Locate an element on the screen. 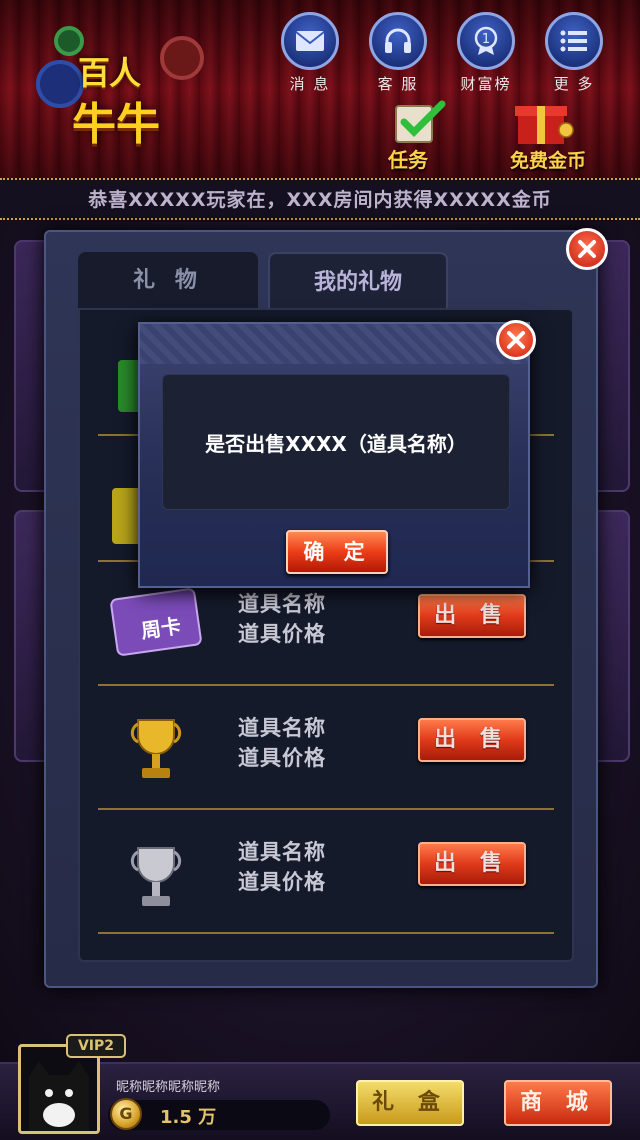  task-button: 任务 is located at coordinates (408, 158).